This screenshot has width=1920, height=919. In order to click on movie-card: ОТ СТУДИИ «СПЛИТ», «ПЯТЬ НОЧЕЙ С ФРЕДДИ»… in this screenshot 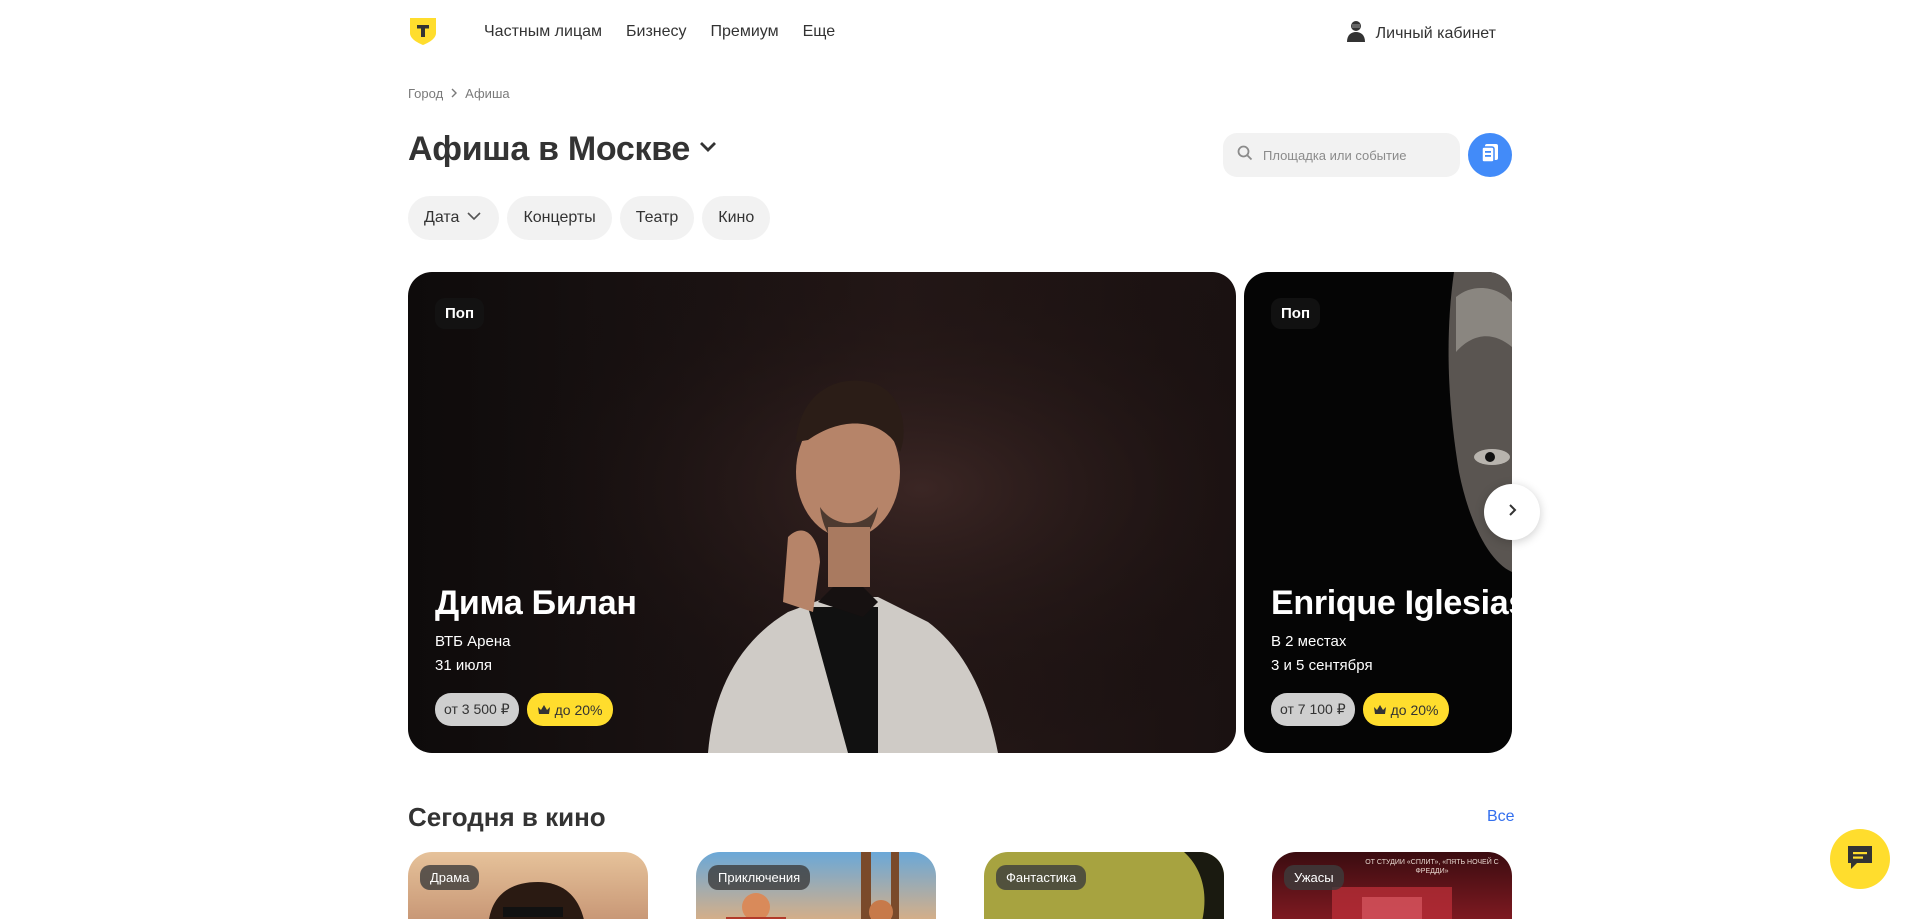, I will do `click(1392, 885)`.